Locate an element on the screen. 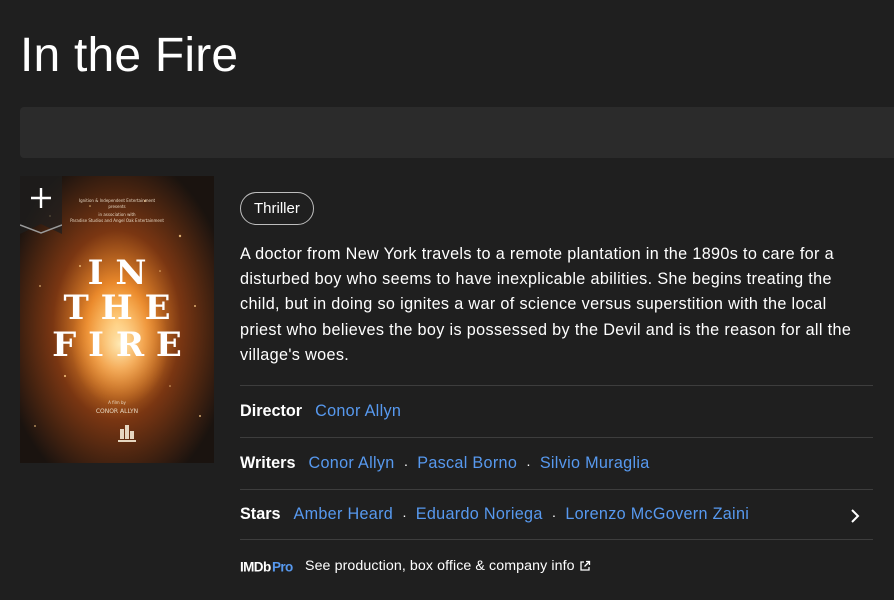 The image size is (894, 600). genre-chip-thriller: Thriller is located at coordinates (277, 208).